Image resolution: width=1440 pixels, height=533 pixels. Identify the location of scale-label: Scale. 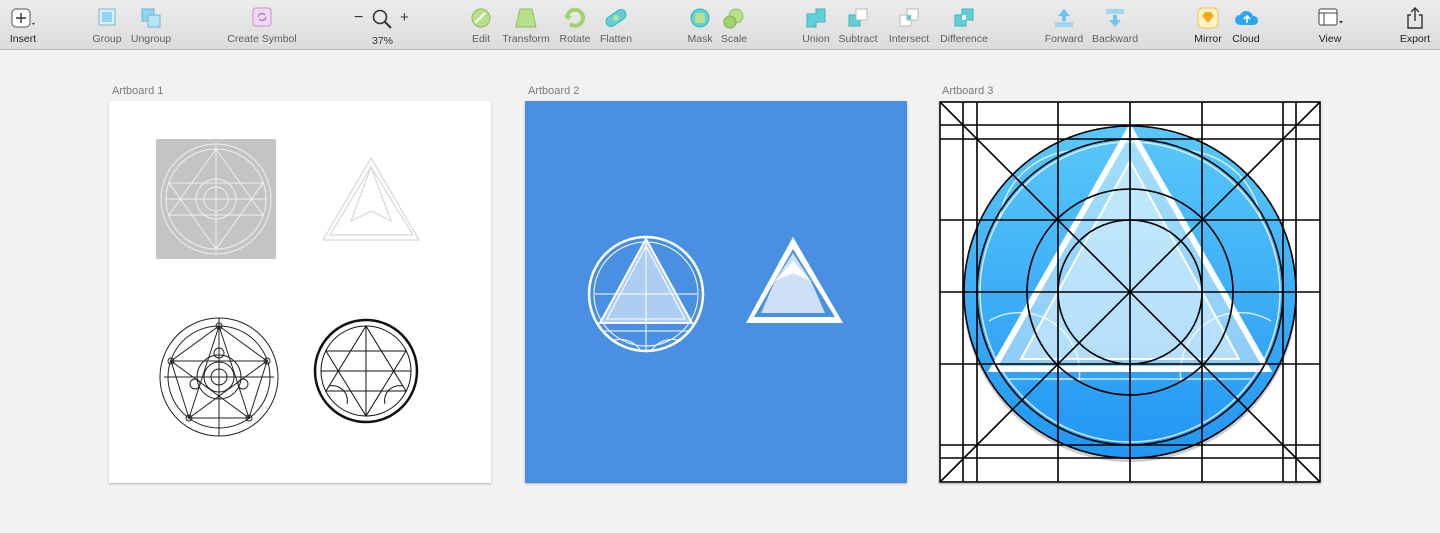
(734, 39).